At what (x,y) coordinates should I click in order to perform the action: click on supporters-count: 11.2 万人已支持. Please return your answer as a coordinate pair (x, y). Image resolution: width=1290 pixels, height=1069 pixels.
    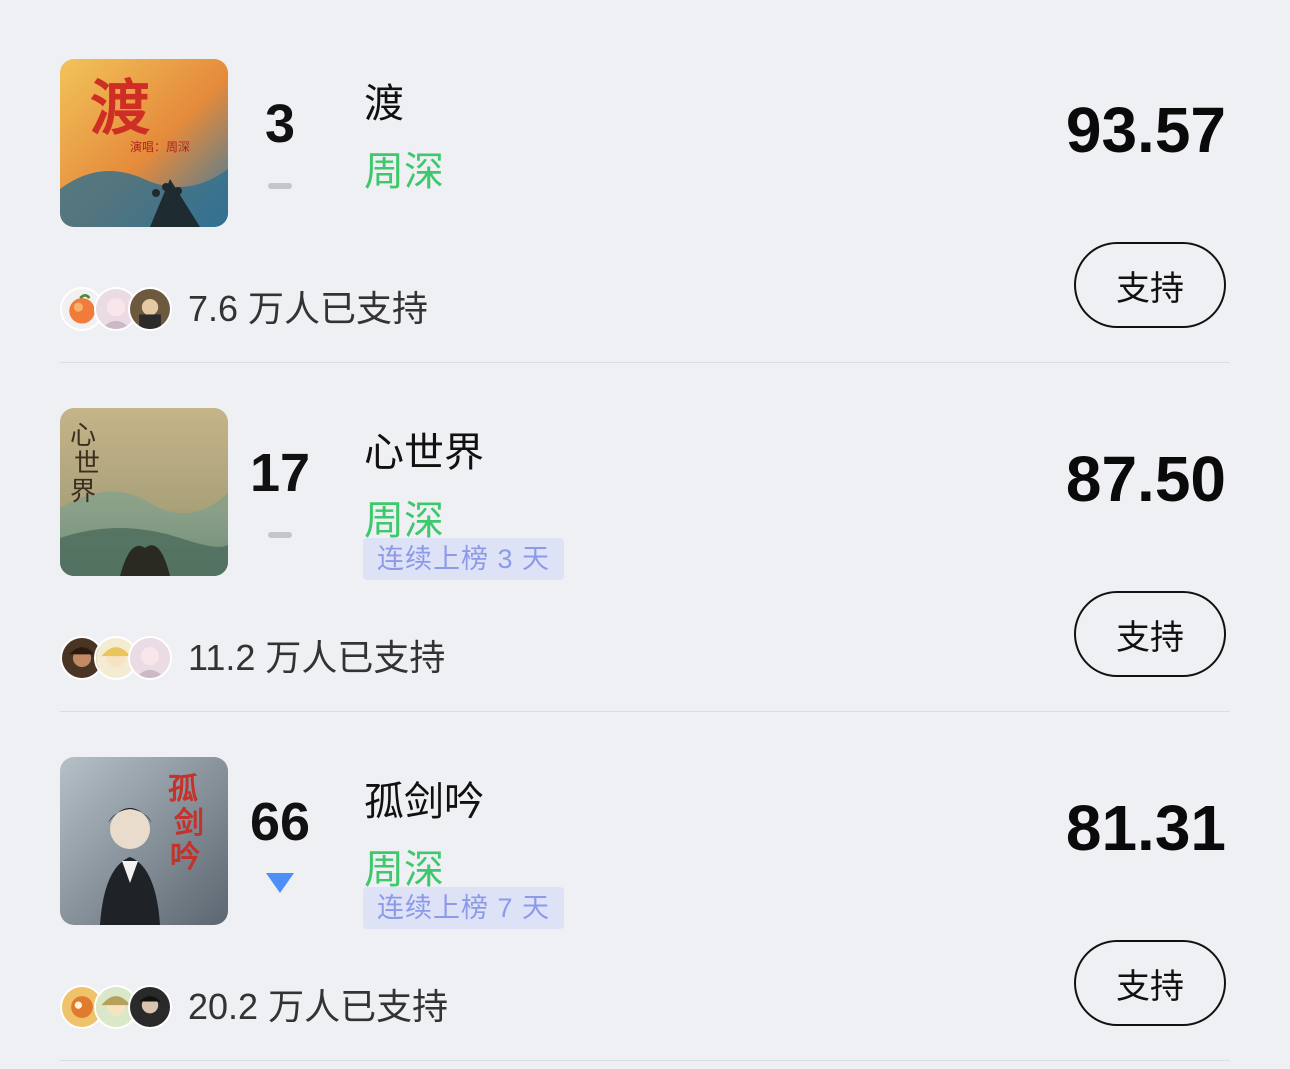
    Looking at the image, I should click on (317, 657).